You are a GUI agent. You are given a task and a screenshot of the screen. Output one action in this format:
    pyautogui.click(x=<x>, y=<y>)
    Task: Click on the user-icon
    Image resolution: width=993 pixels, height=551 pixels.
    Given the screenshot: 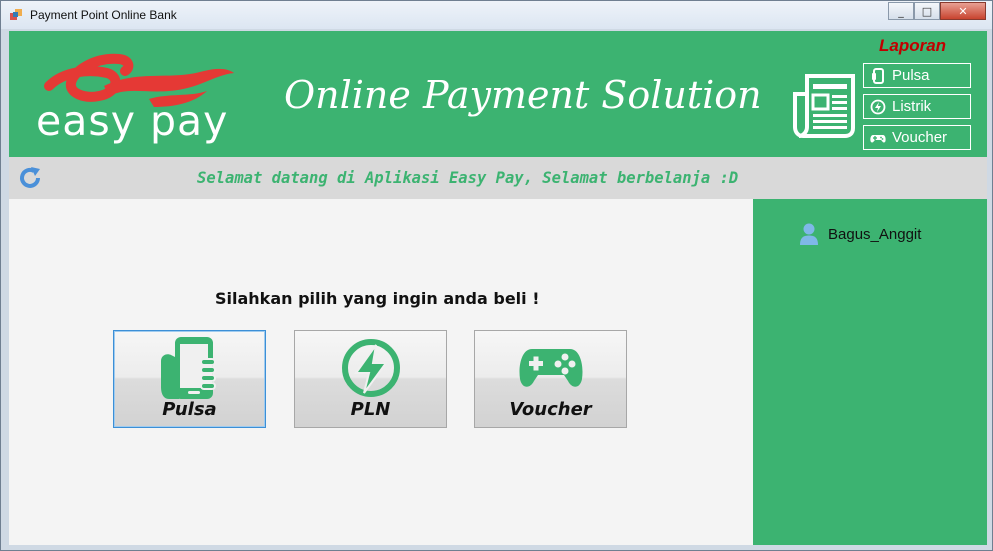 What is the action you would take?
    pyautogui.click(x=809, y=234)
    